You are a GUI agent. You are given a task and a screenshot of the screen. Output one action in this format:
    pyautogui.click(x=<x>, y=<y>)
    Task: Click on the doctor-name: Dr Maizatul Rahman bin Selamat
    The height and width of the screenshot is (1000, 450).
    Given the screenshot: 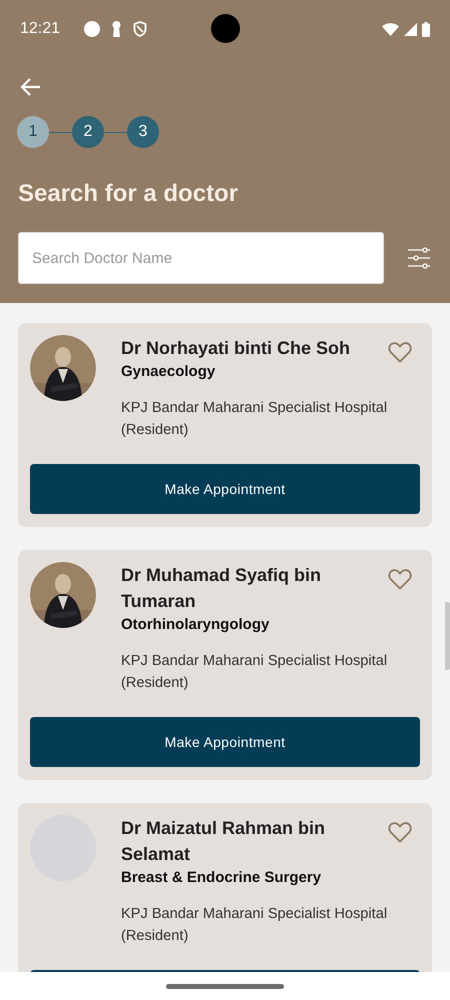 What is the action you would take?
    pyautogui.click(x=223, y=841)
    